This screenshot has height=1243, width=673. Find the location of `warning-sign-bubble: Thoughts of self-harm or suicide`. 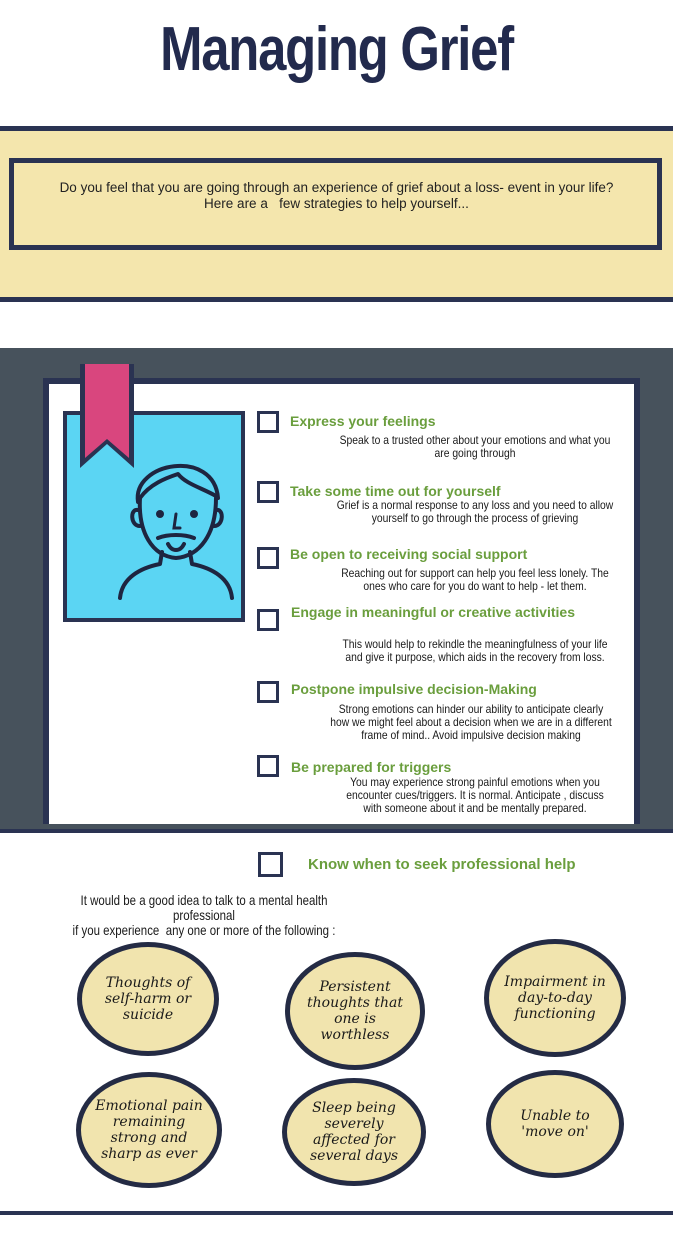

warning-sign-bubble: Thoughts of self-harm or suicide is located at coordinates (148, 999).